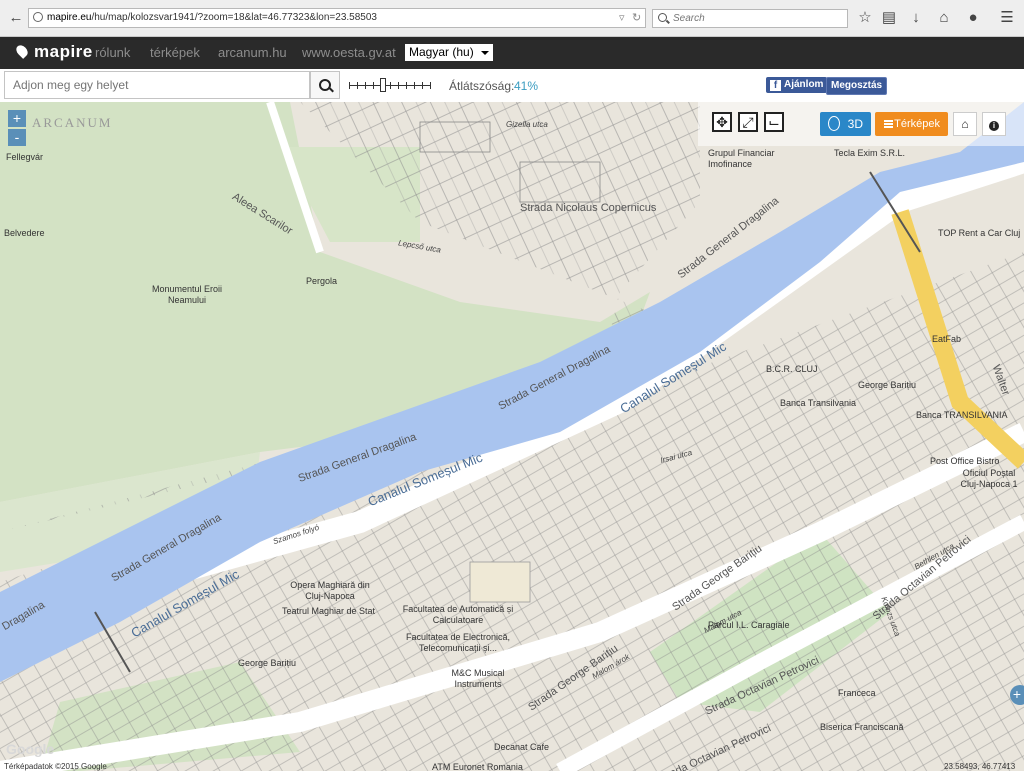 The image size is (1024, 771). Describe the element at coordinates (157, 85) in the screenshot. I see `place-search-input` at that location.